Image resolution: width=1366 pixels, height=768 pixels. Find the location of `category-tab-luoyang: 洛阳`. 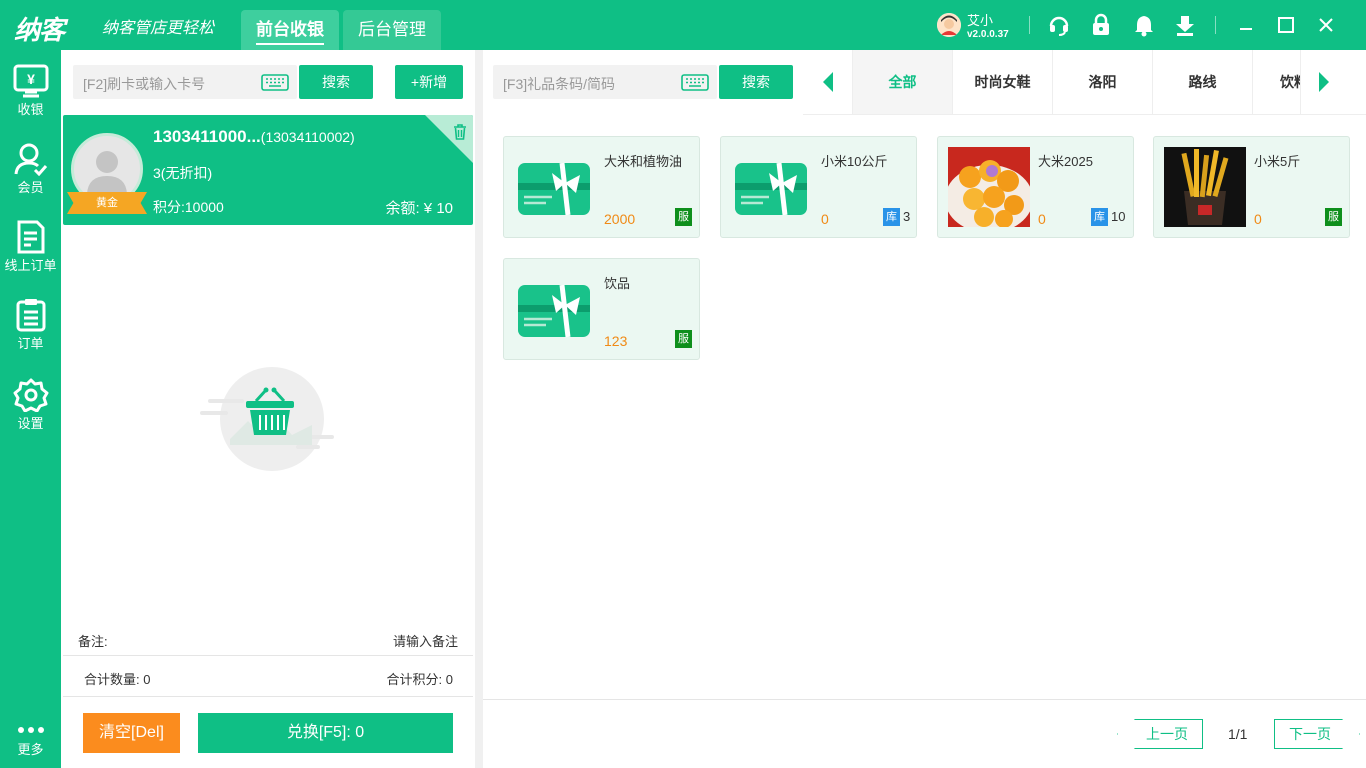

category-tab-luoyang: 洛阳 is located at coordinates (1102, 82).